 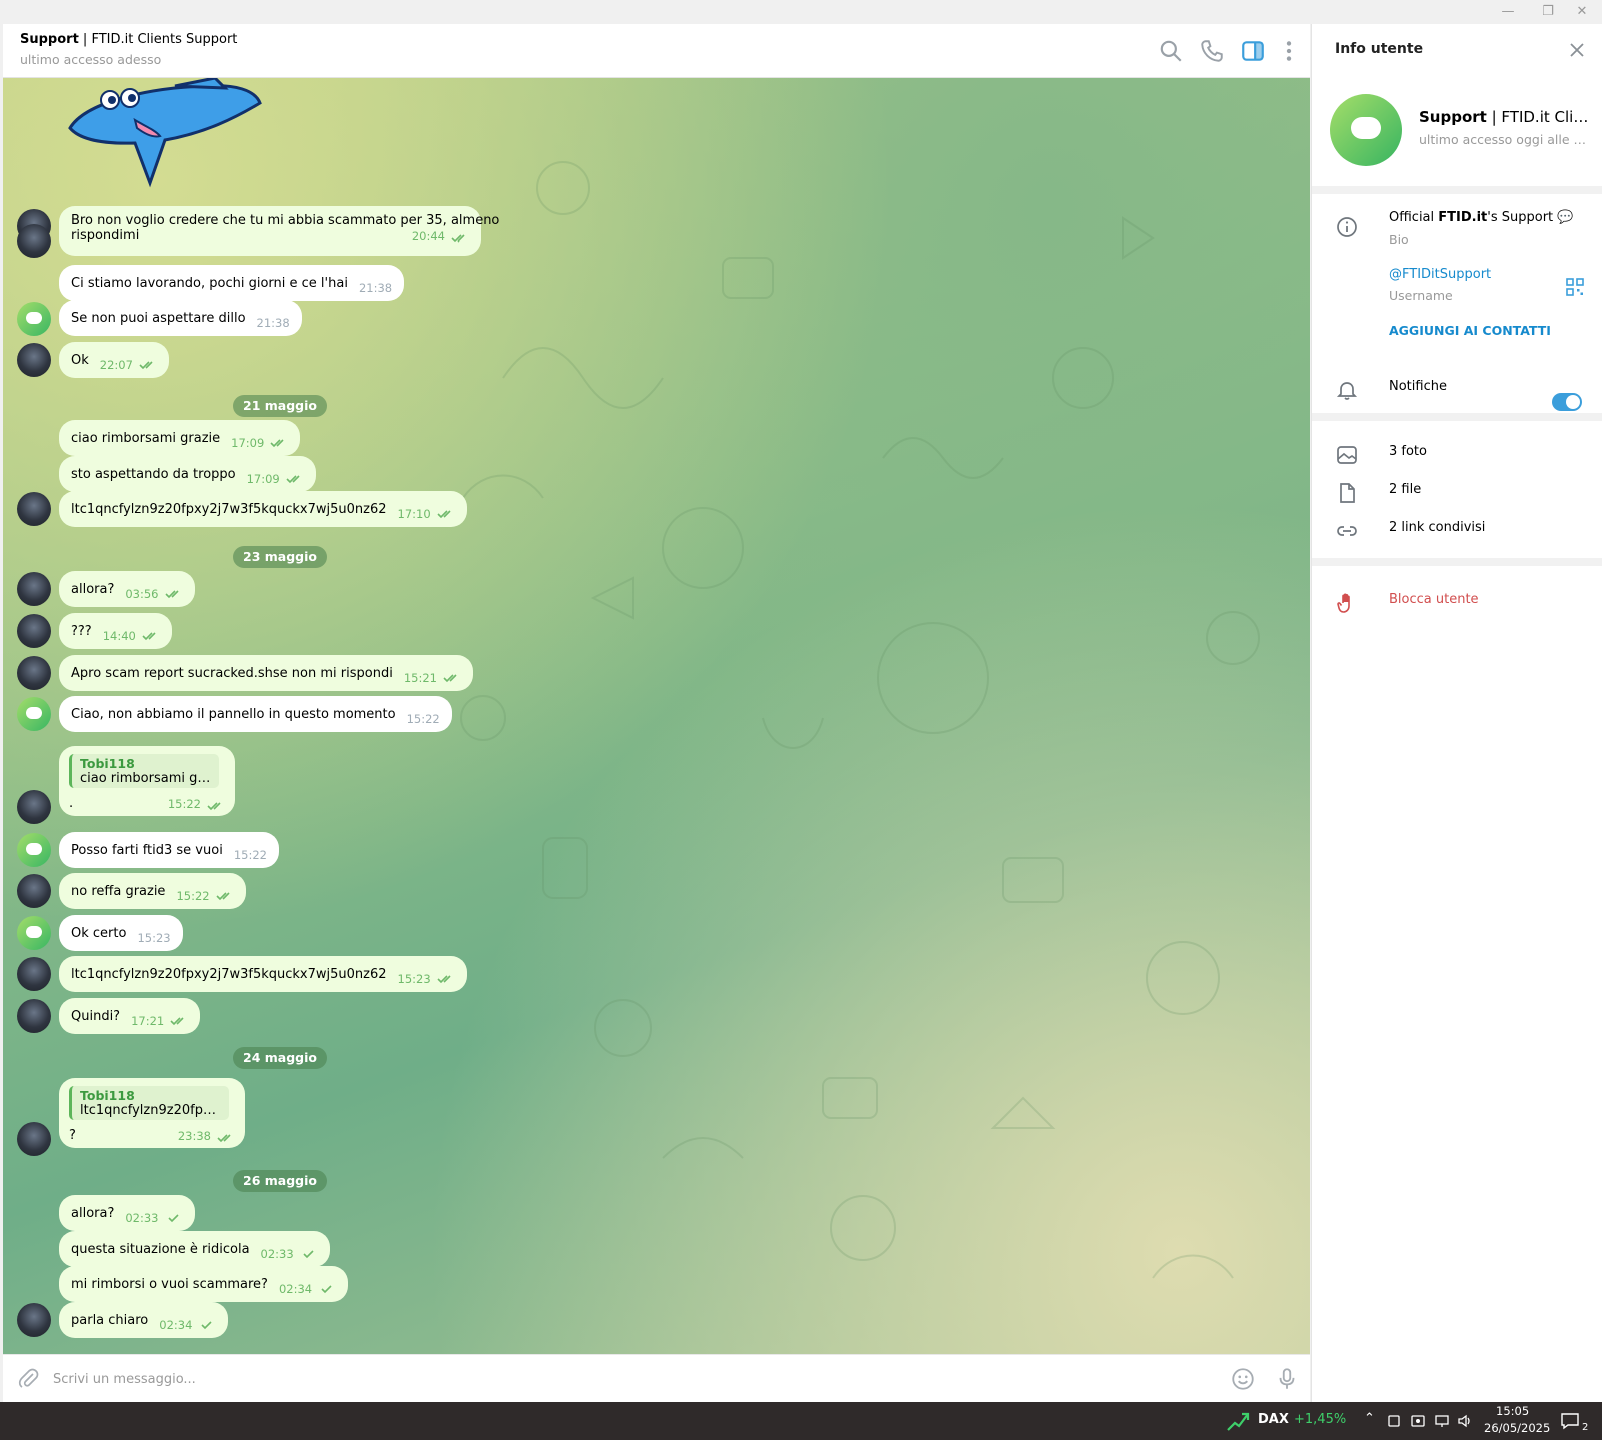 I want to click on network-icon, so click(x=1442, y=1421).